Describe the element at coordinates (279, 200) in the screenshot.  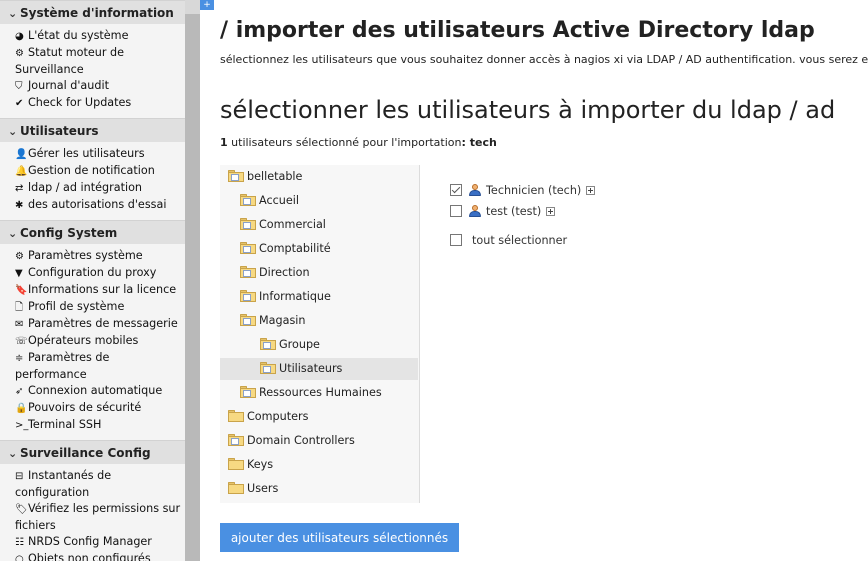
I see `tree-node-label: Accueil` at that location.